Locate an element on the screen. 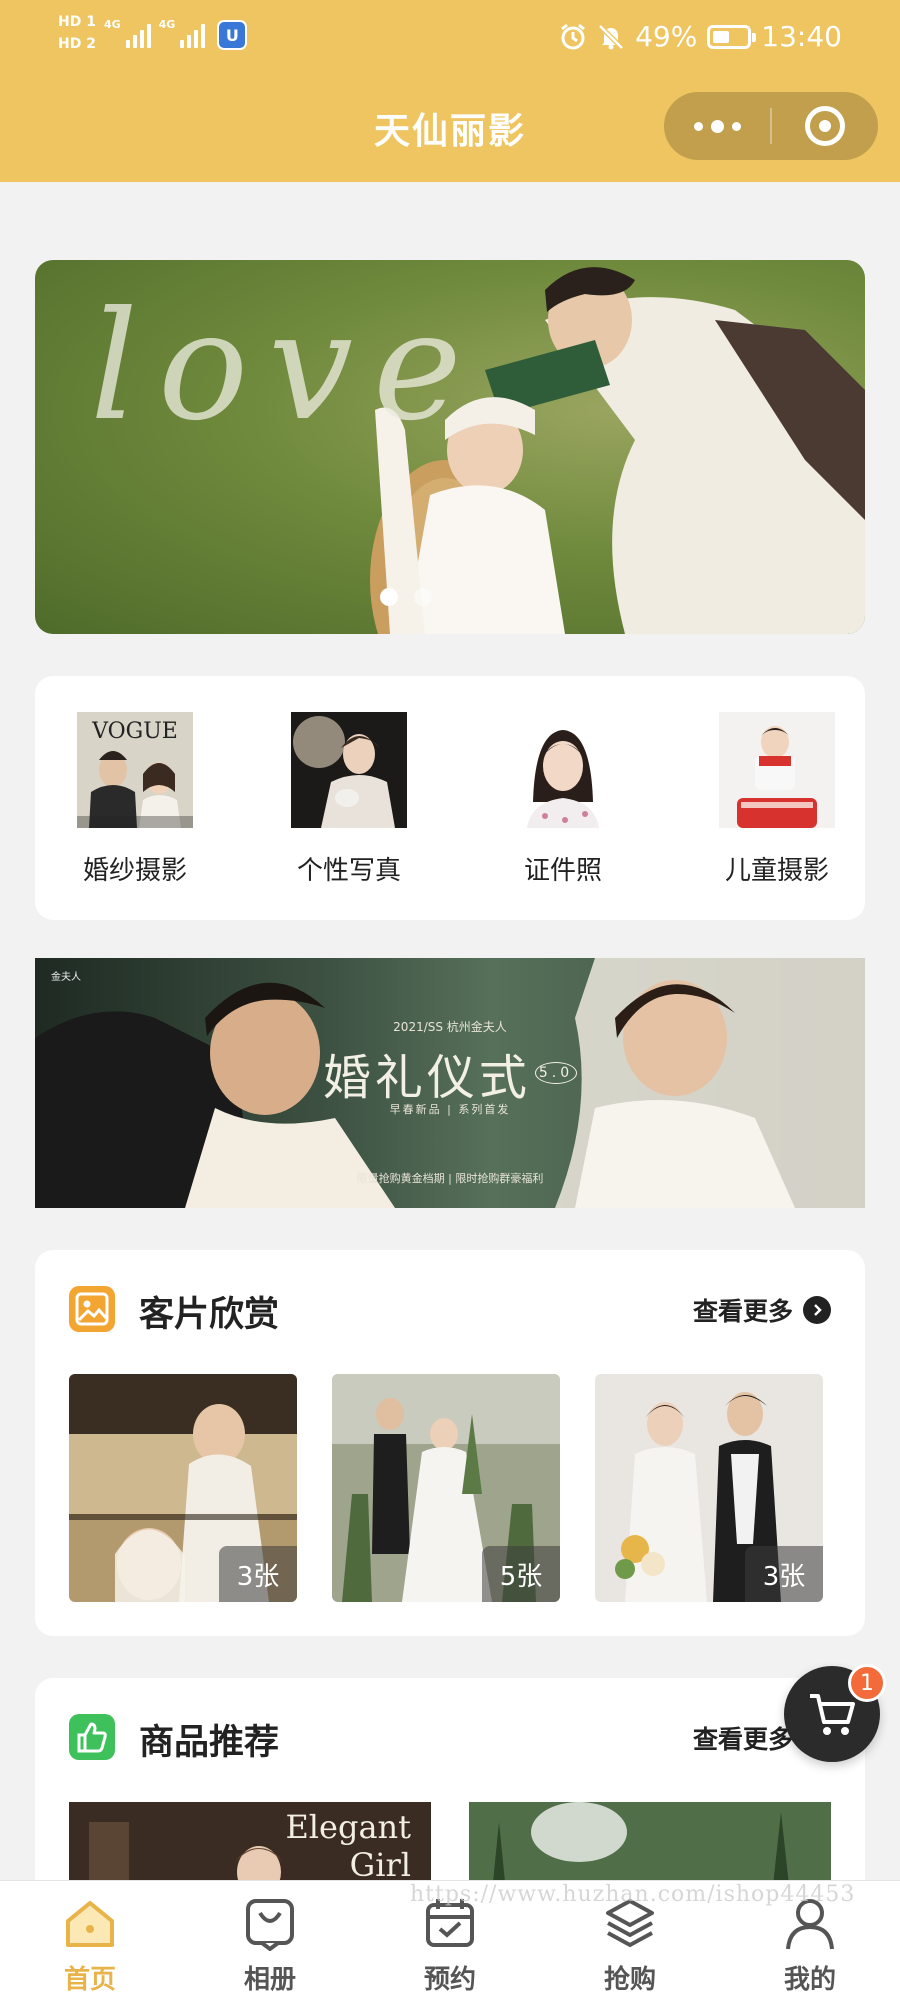 This screenshot has width=900, height=2000. network2-label: 4G is located at coordinates (167, 24).